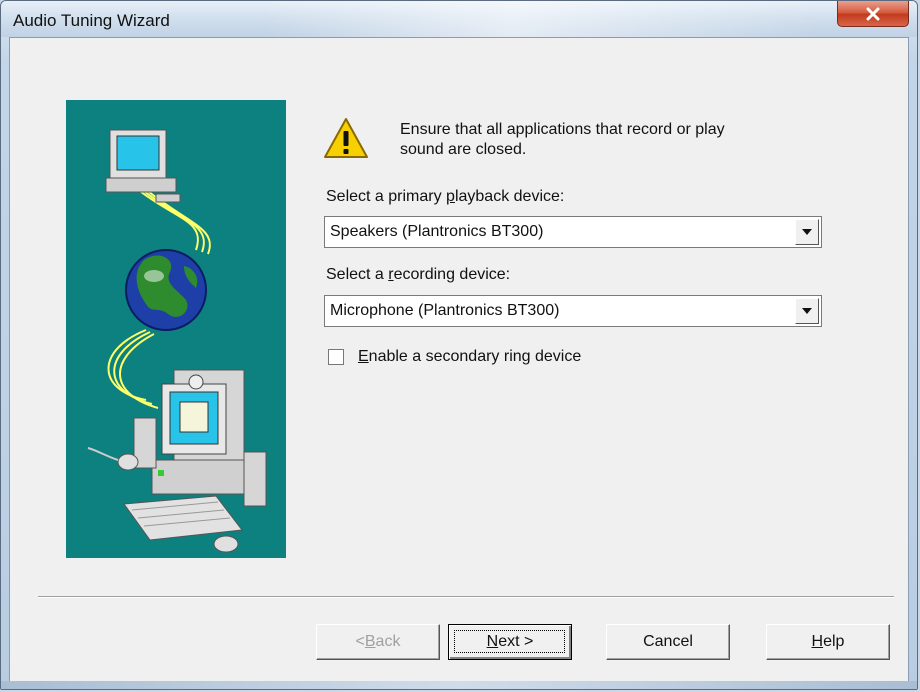 The width and height of the screenshot is (920, 692). I want to click on secondary-ring-label: Enable a secondary ring device, so click(469, 357).